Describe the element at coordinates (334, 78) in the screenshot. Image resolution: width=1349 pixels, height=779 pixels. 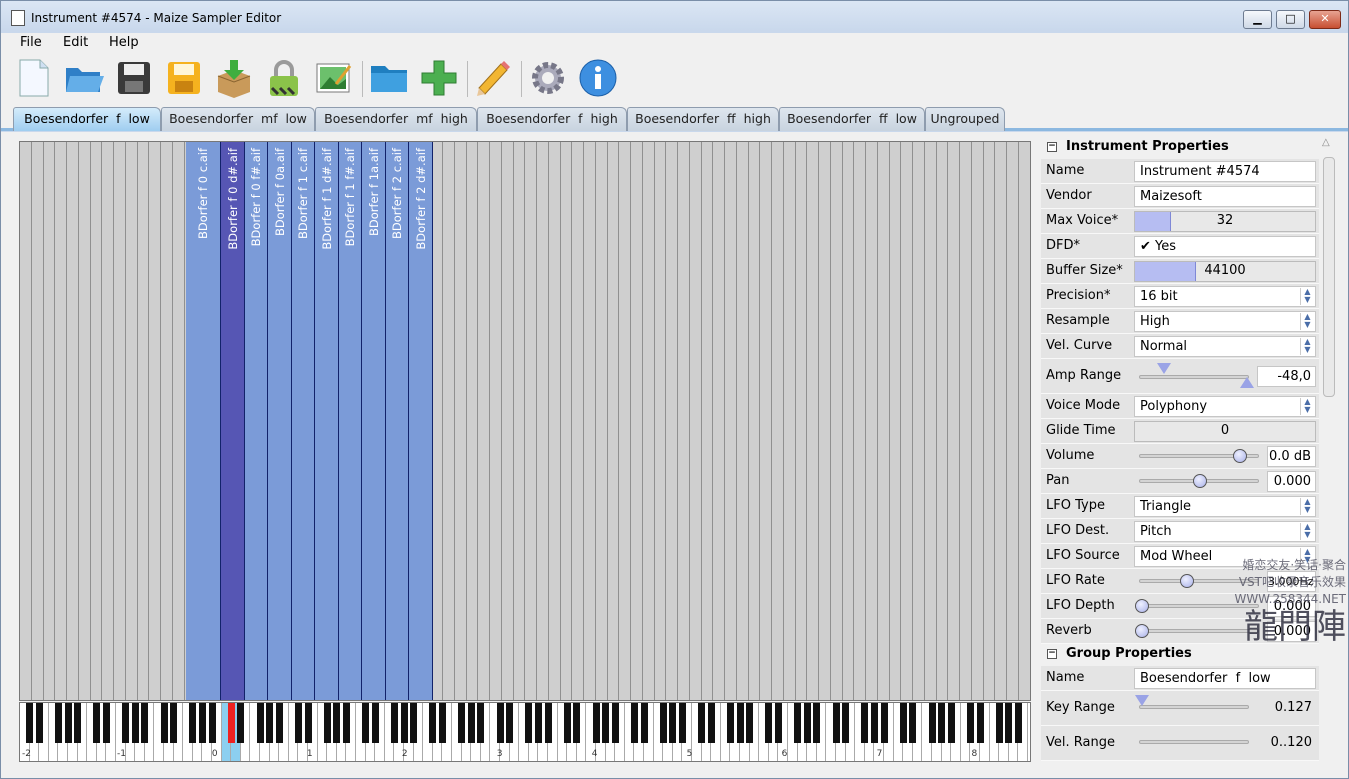
I see `image-edit-icon` at that location.